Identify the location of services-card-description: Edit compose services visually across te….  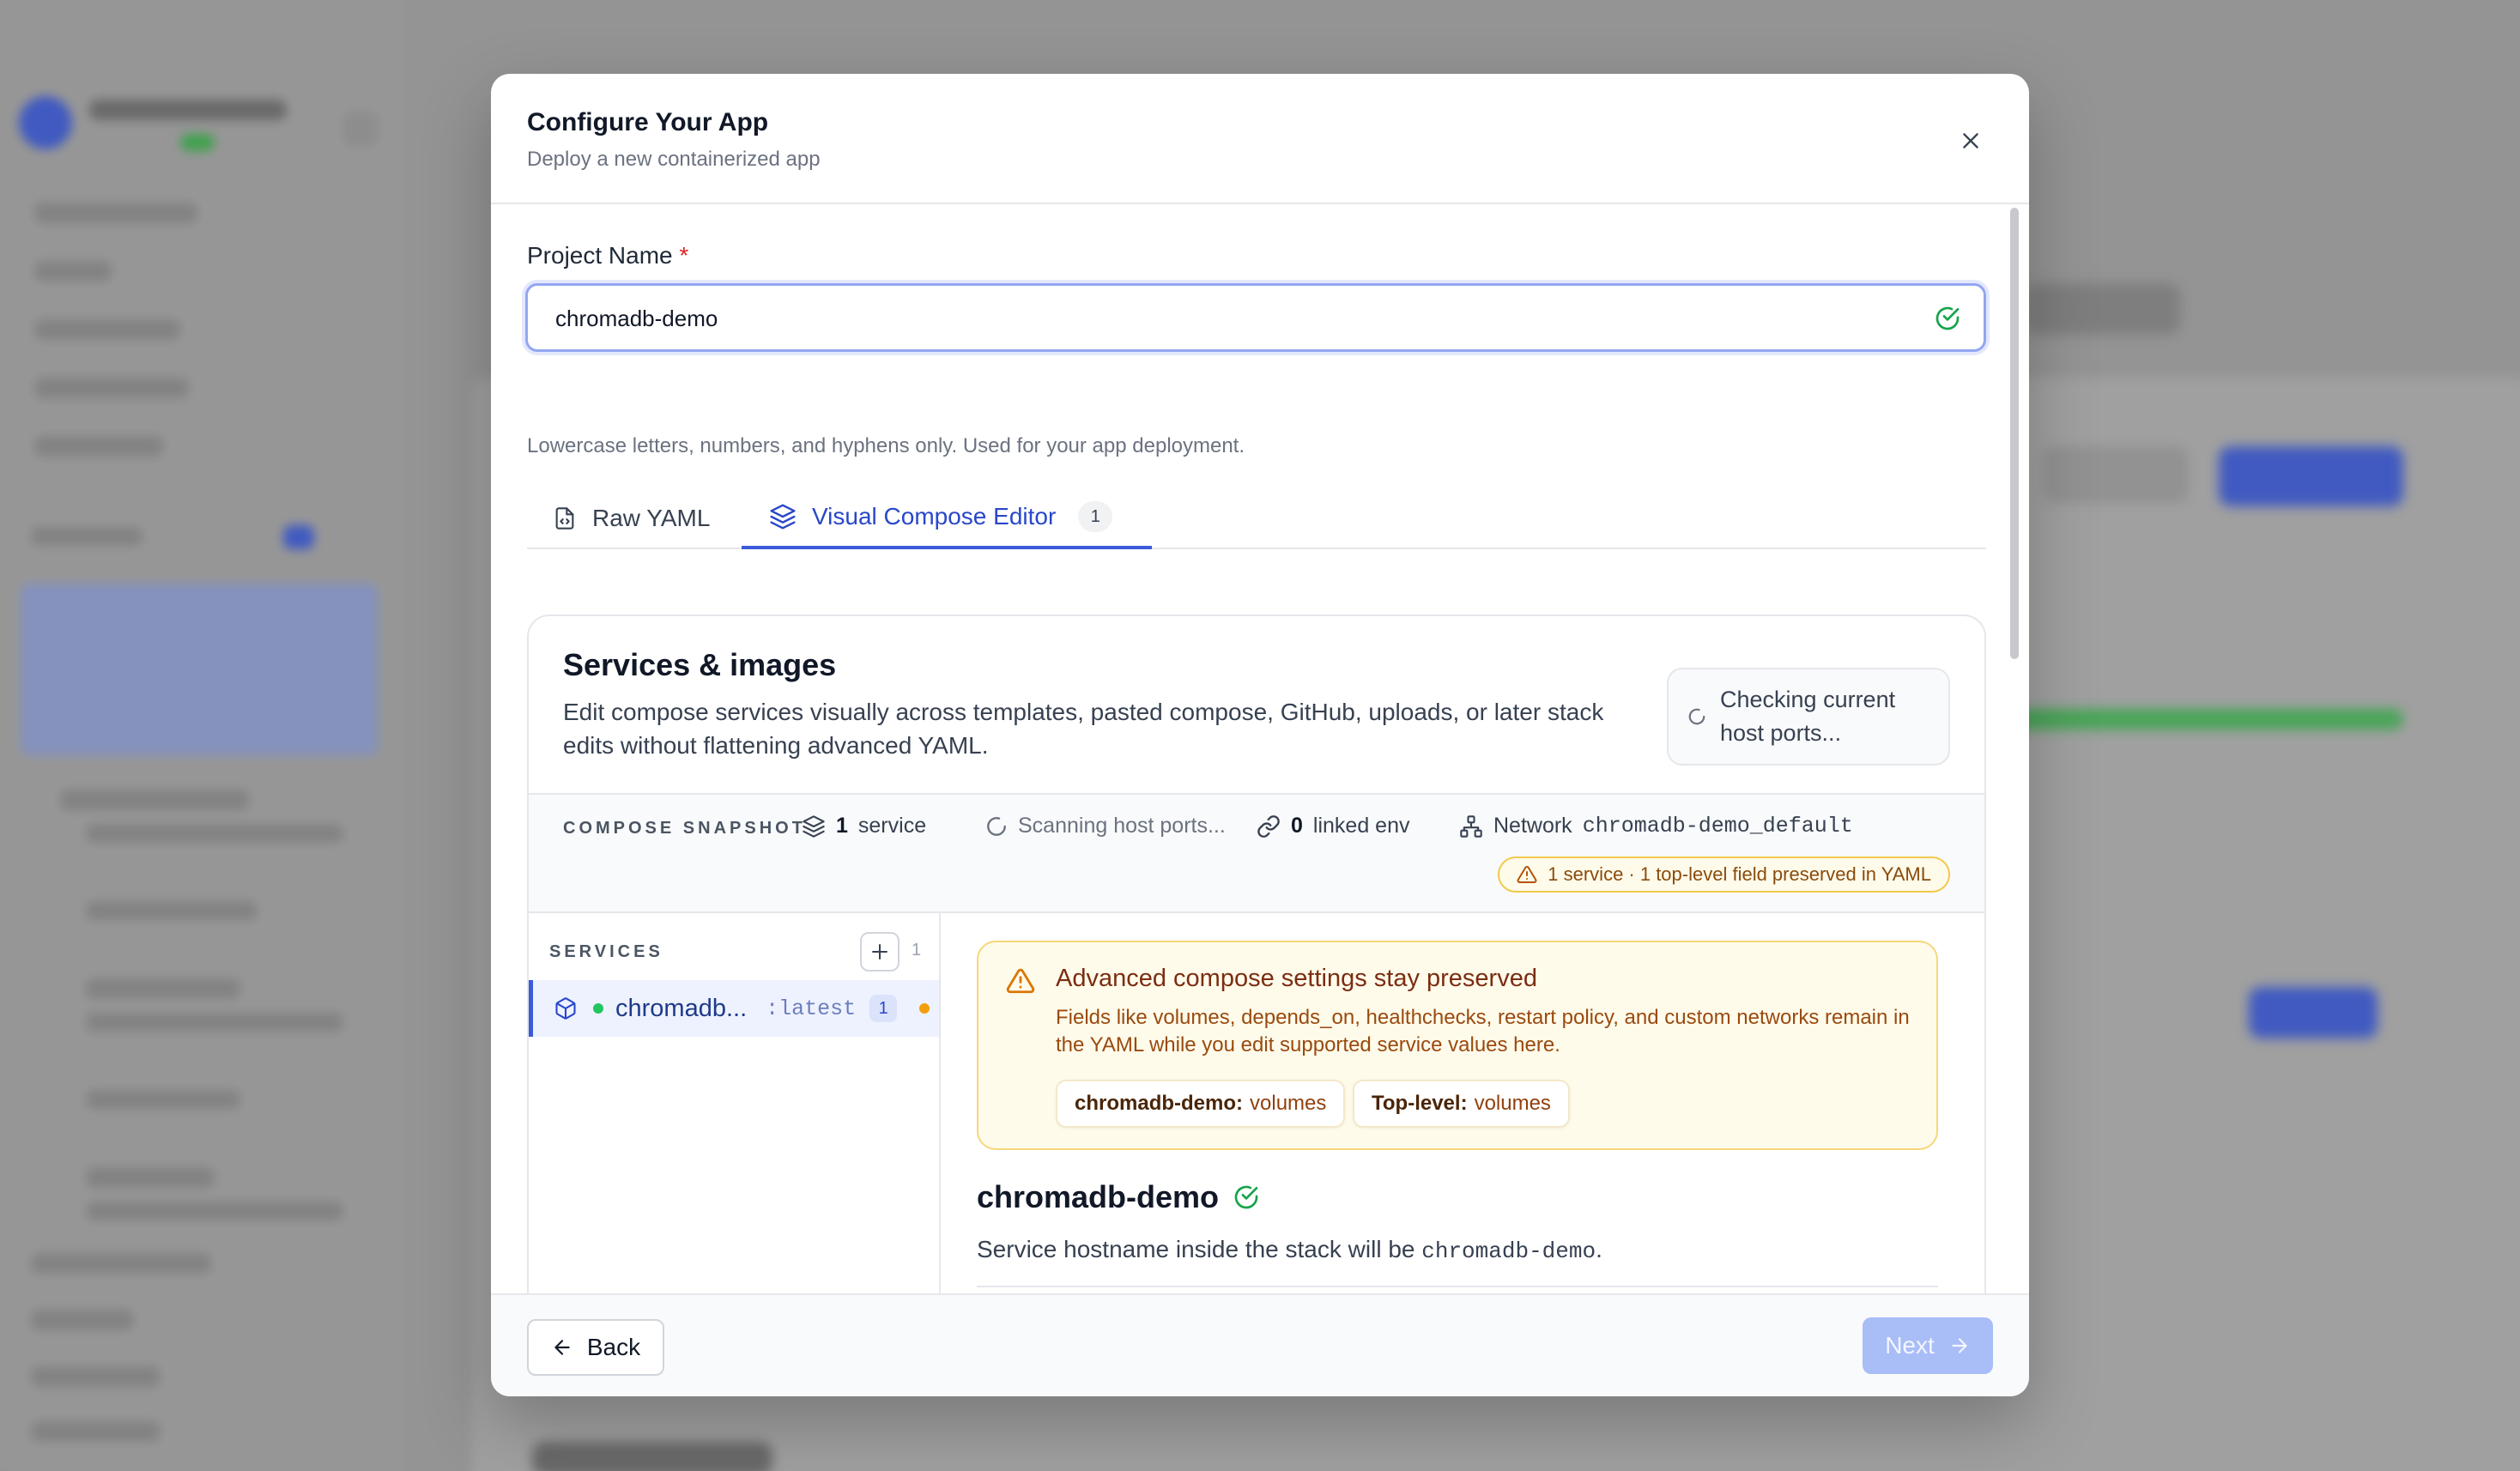
(1084, 729).